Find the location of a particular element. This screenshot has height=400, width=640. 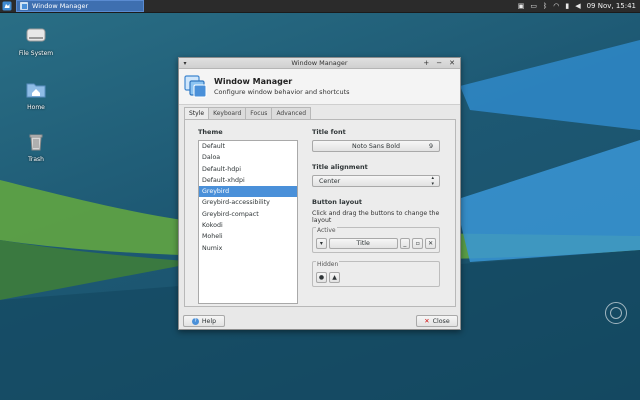

home-folder-icon is located at coordinates (36, 90).